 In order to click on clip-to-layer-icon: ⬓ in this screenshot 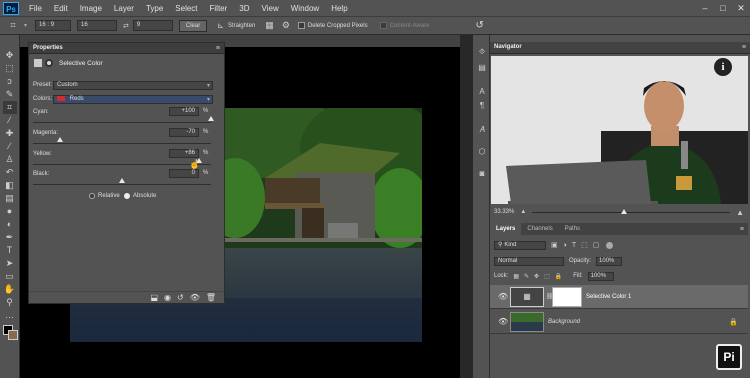, I will do `click(154, 297)`.